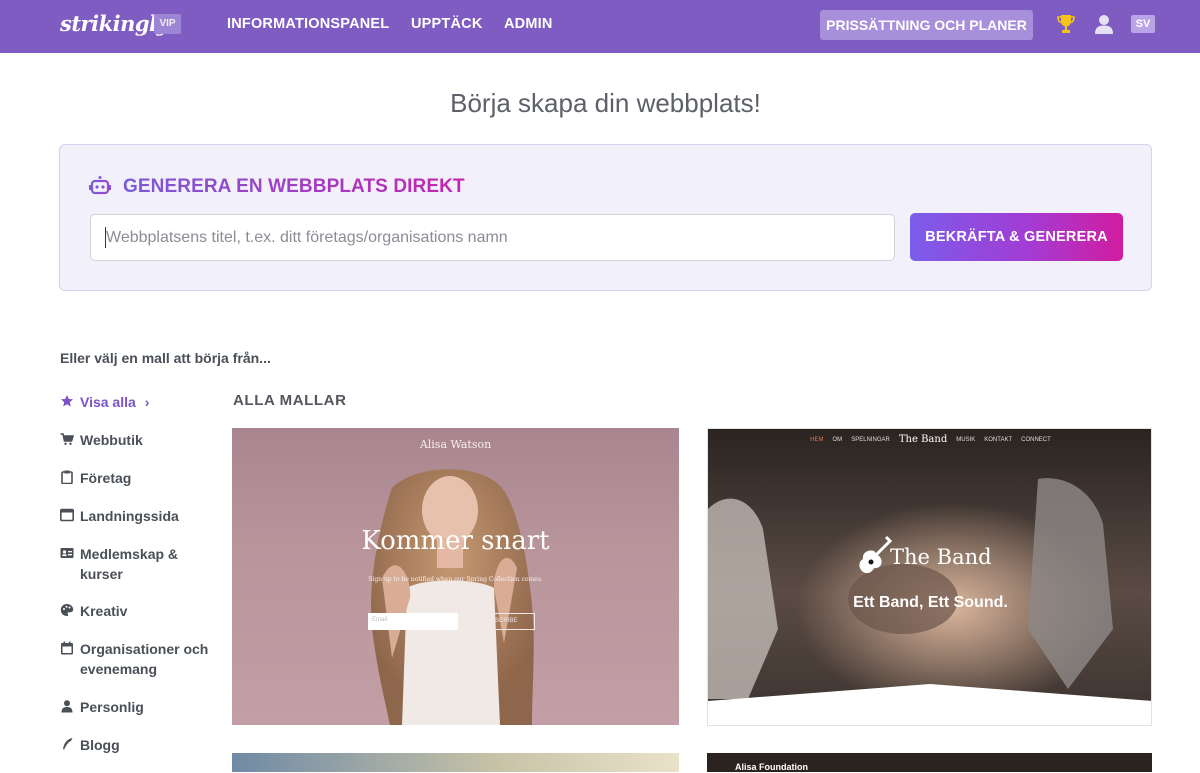 The image size is (1200, 773). I want to click on category-label: Visa alla, so click(108, 402).